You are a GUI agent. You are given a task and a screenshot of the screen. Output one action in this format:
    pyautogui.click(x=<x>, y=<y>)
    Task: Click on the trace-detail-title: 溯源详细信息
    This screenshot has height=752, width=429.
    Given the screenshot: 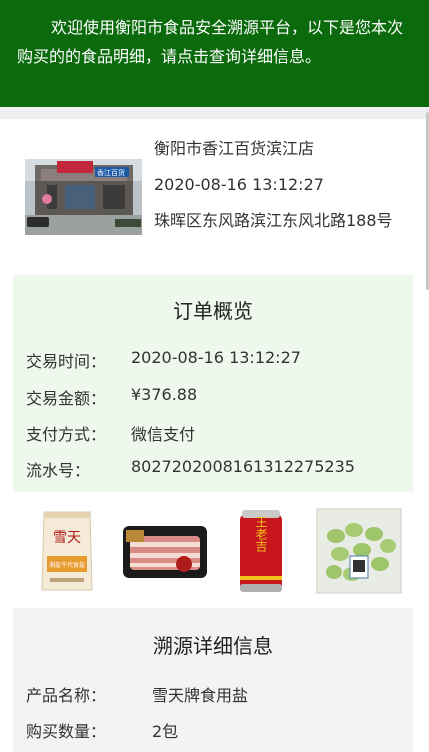 What is the action you would take?
    pyautogui.click(x=213, y=646)
    